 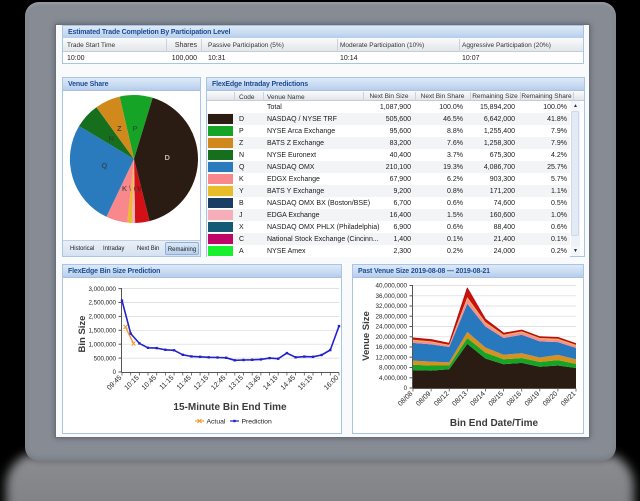 What do you see at coordinates (331, 382) in the screenshot?
I see `svg-text: 16:00` at bounding box center [331, 382].